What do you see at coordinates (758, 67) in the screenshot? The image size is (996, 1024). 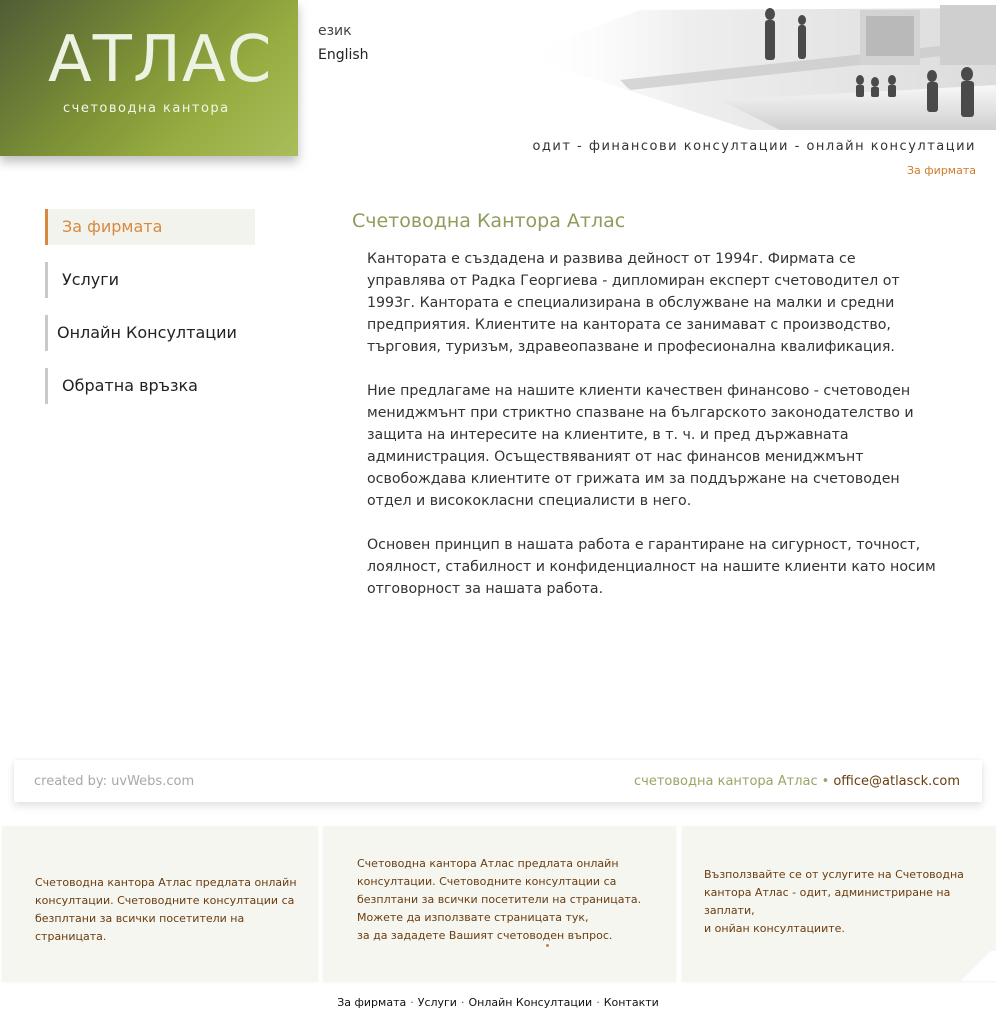 I see `header-photo` at bounding box center [758, 67].